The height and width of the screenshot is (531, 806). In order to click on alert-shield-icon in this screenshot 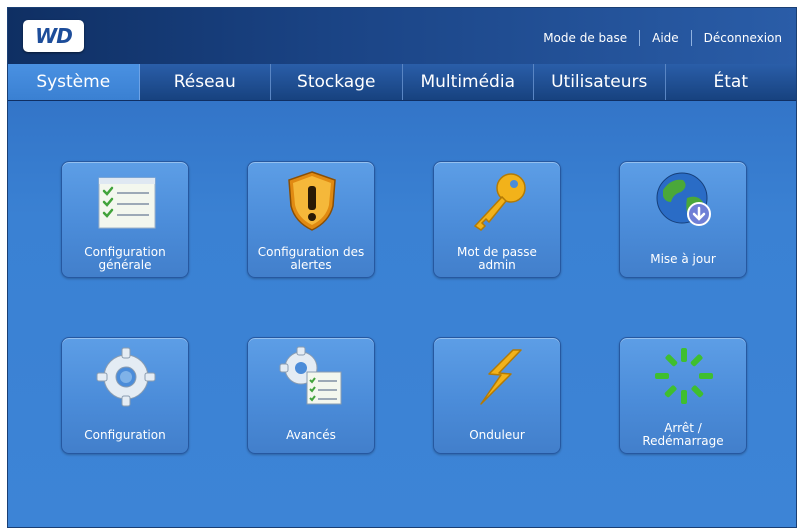, I will do `click(312, 201)`.